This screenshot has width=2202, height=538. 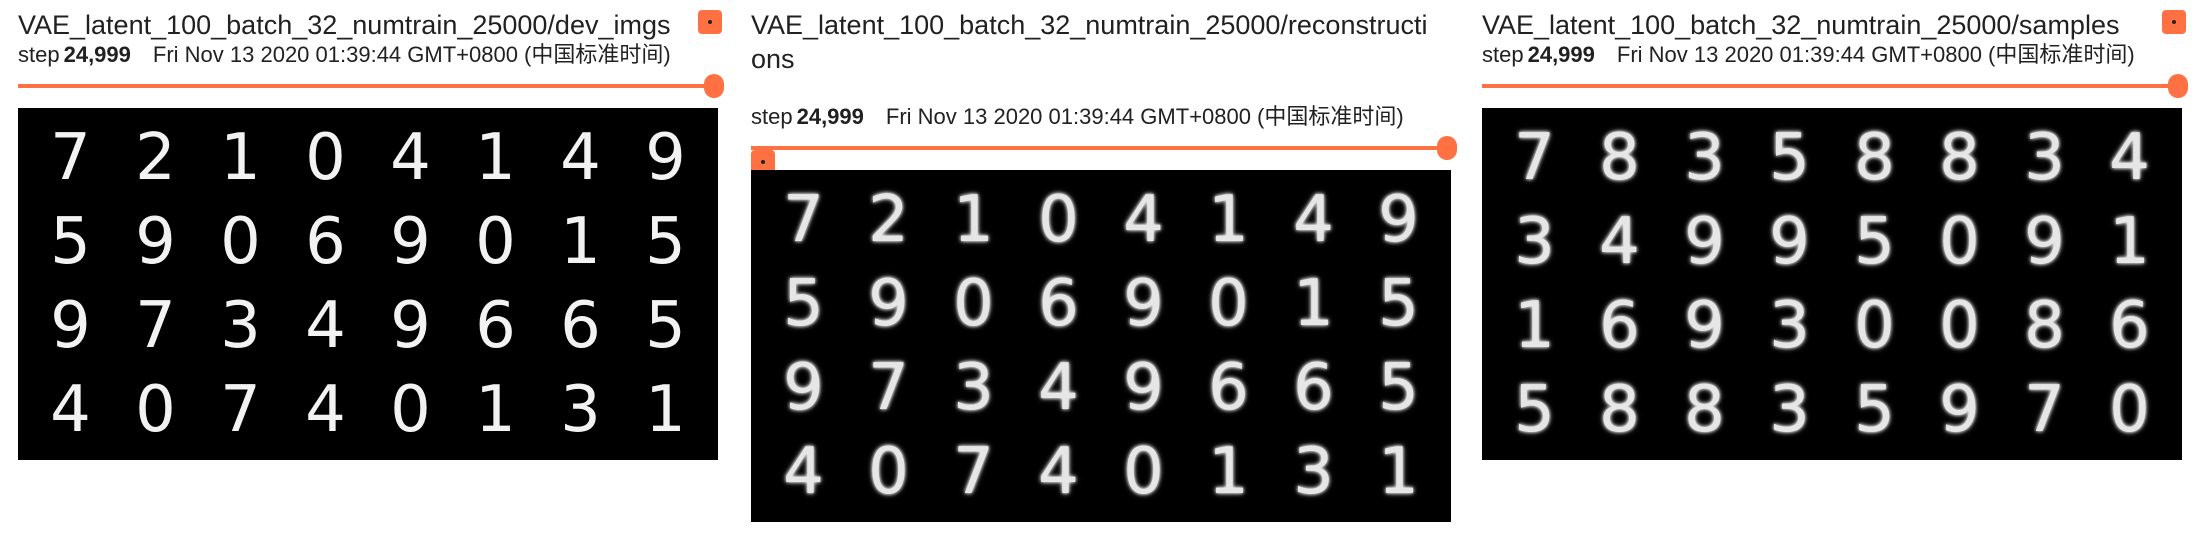 What do you see at coordinates (888, 220) in the screenshot?
I see `digit-cell: 2` at bounding box center [888, 220].